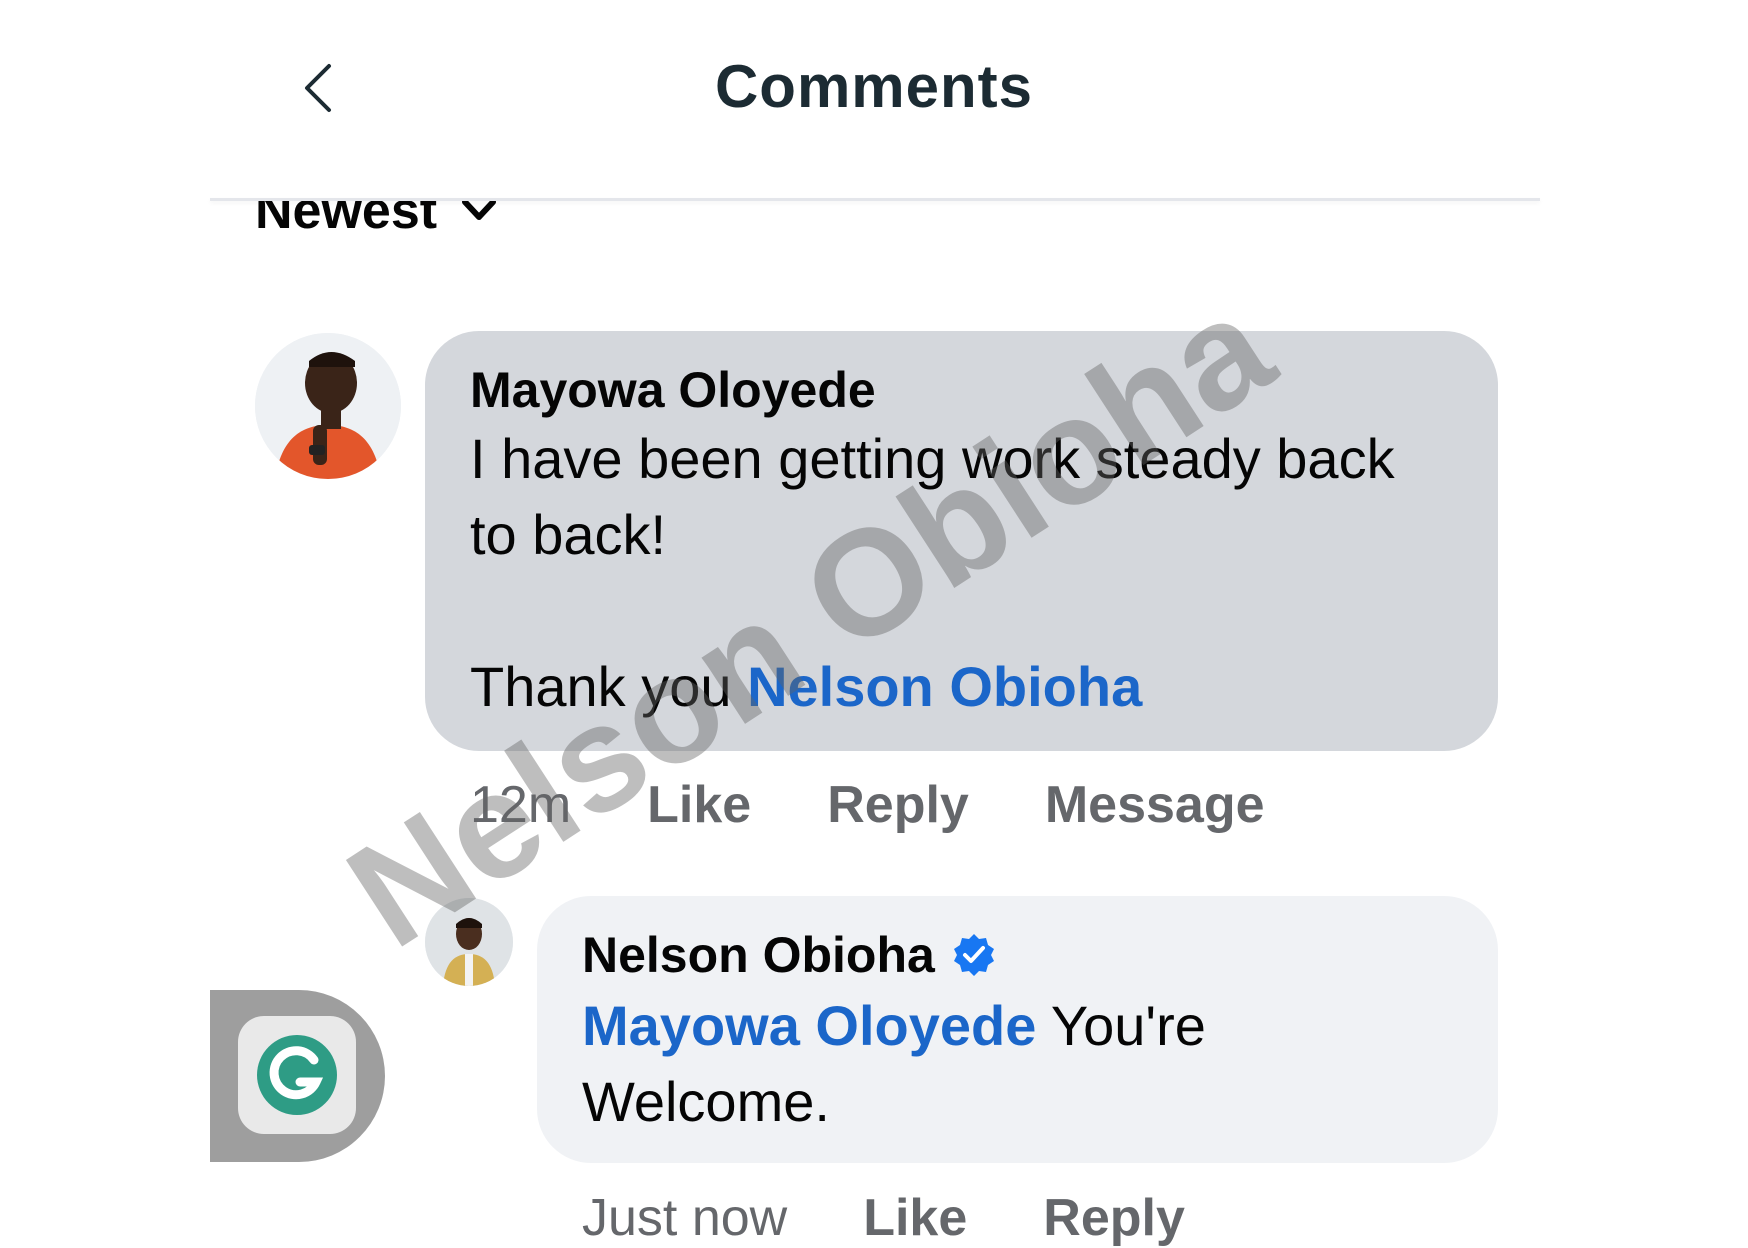 Image resolution: width=1748 pixels, height=1248 pixels. Describe the element at coordinates (809, 1025) in the screenshot. I see `mention-link: Mayowa Oloyede` at that location.